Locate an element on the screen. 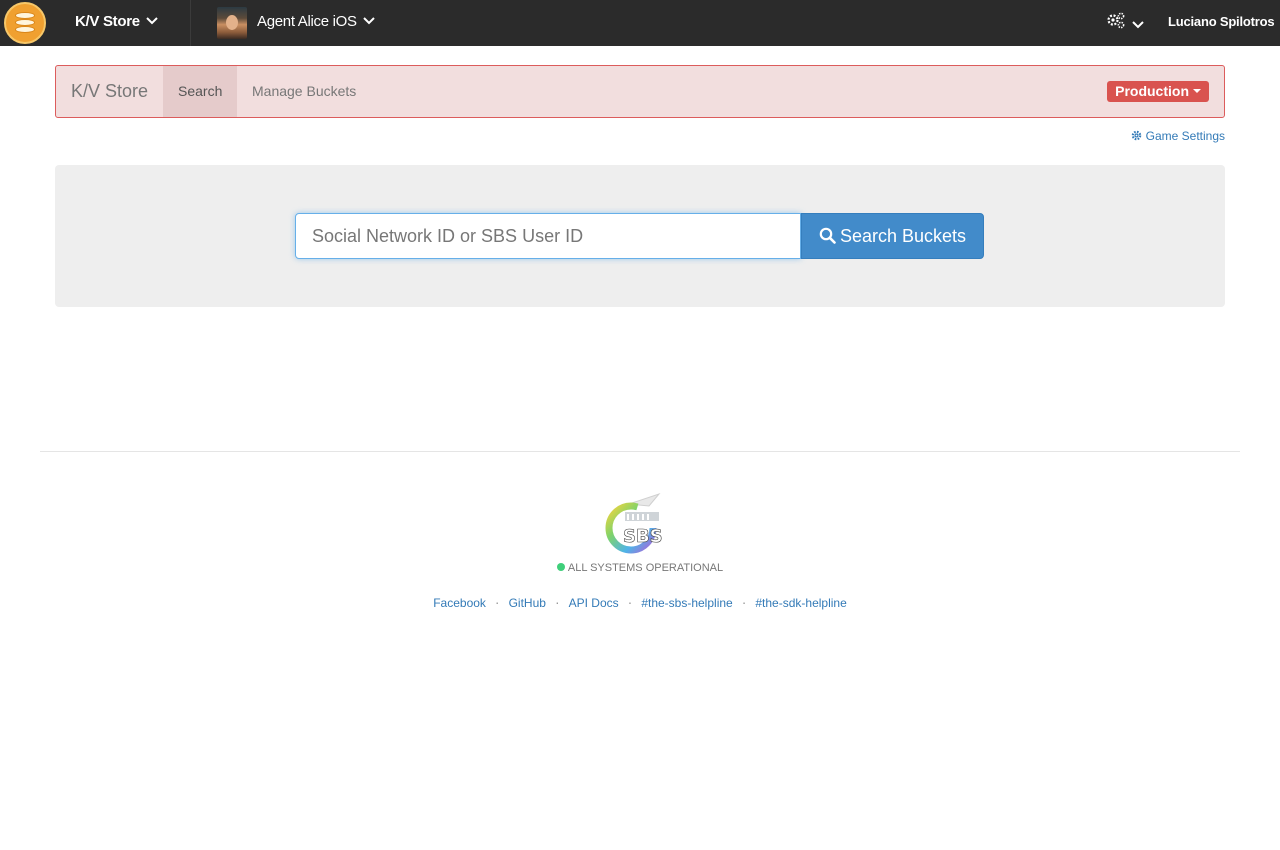 This screenshot has height=850, width=1280. github-link: GitHub is located at coordinates (527, 603).